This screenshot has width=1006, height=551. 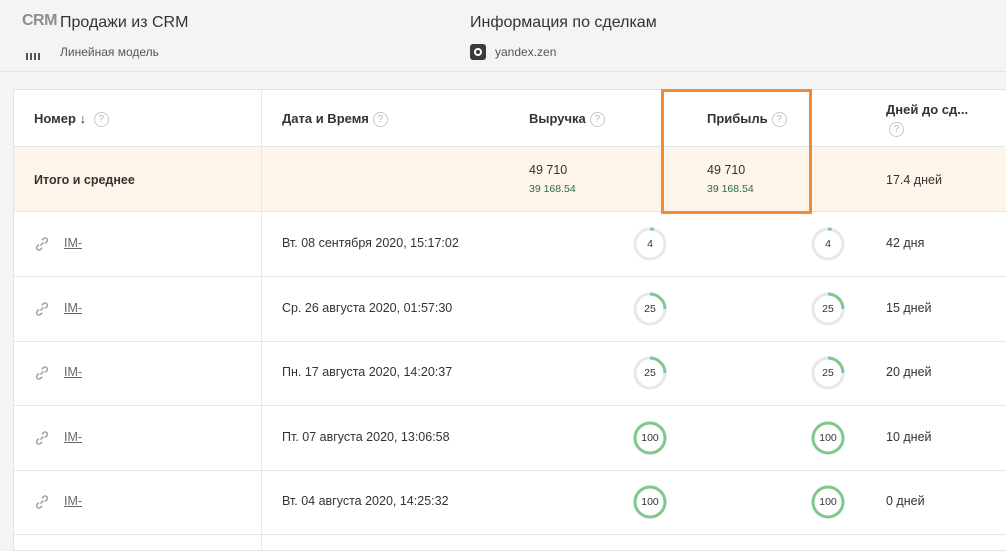 I want to click on deal-datetime: Пт. 07 августа 2020, 13:06:58, so click(x=366, y=437).